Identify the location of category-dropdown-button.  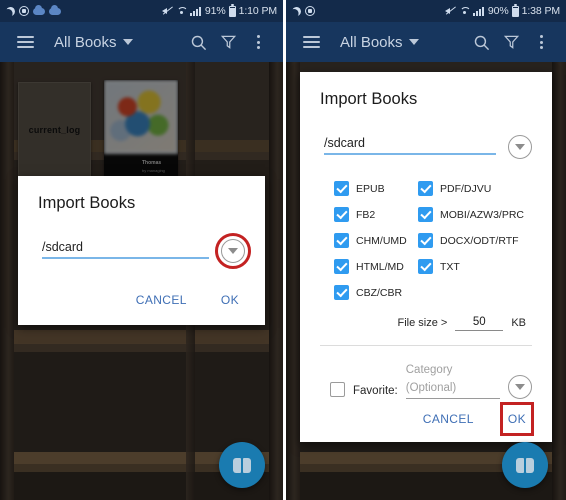
(520, 387).